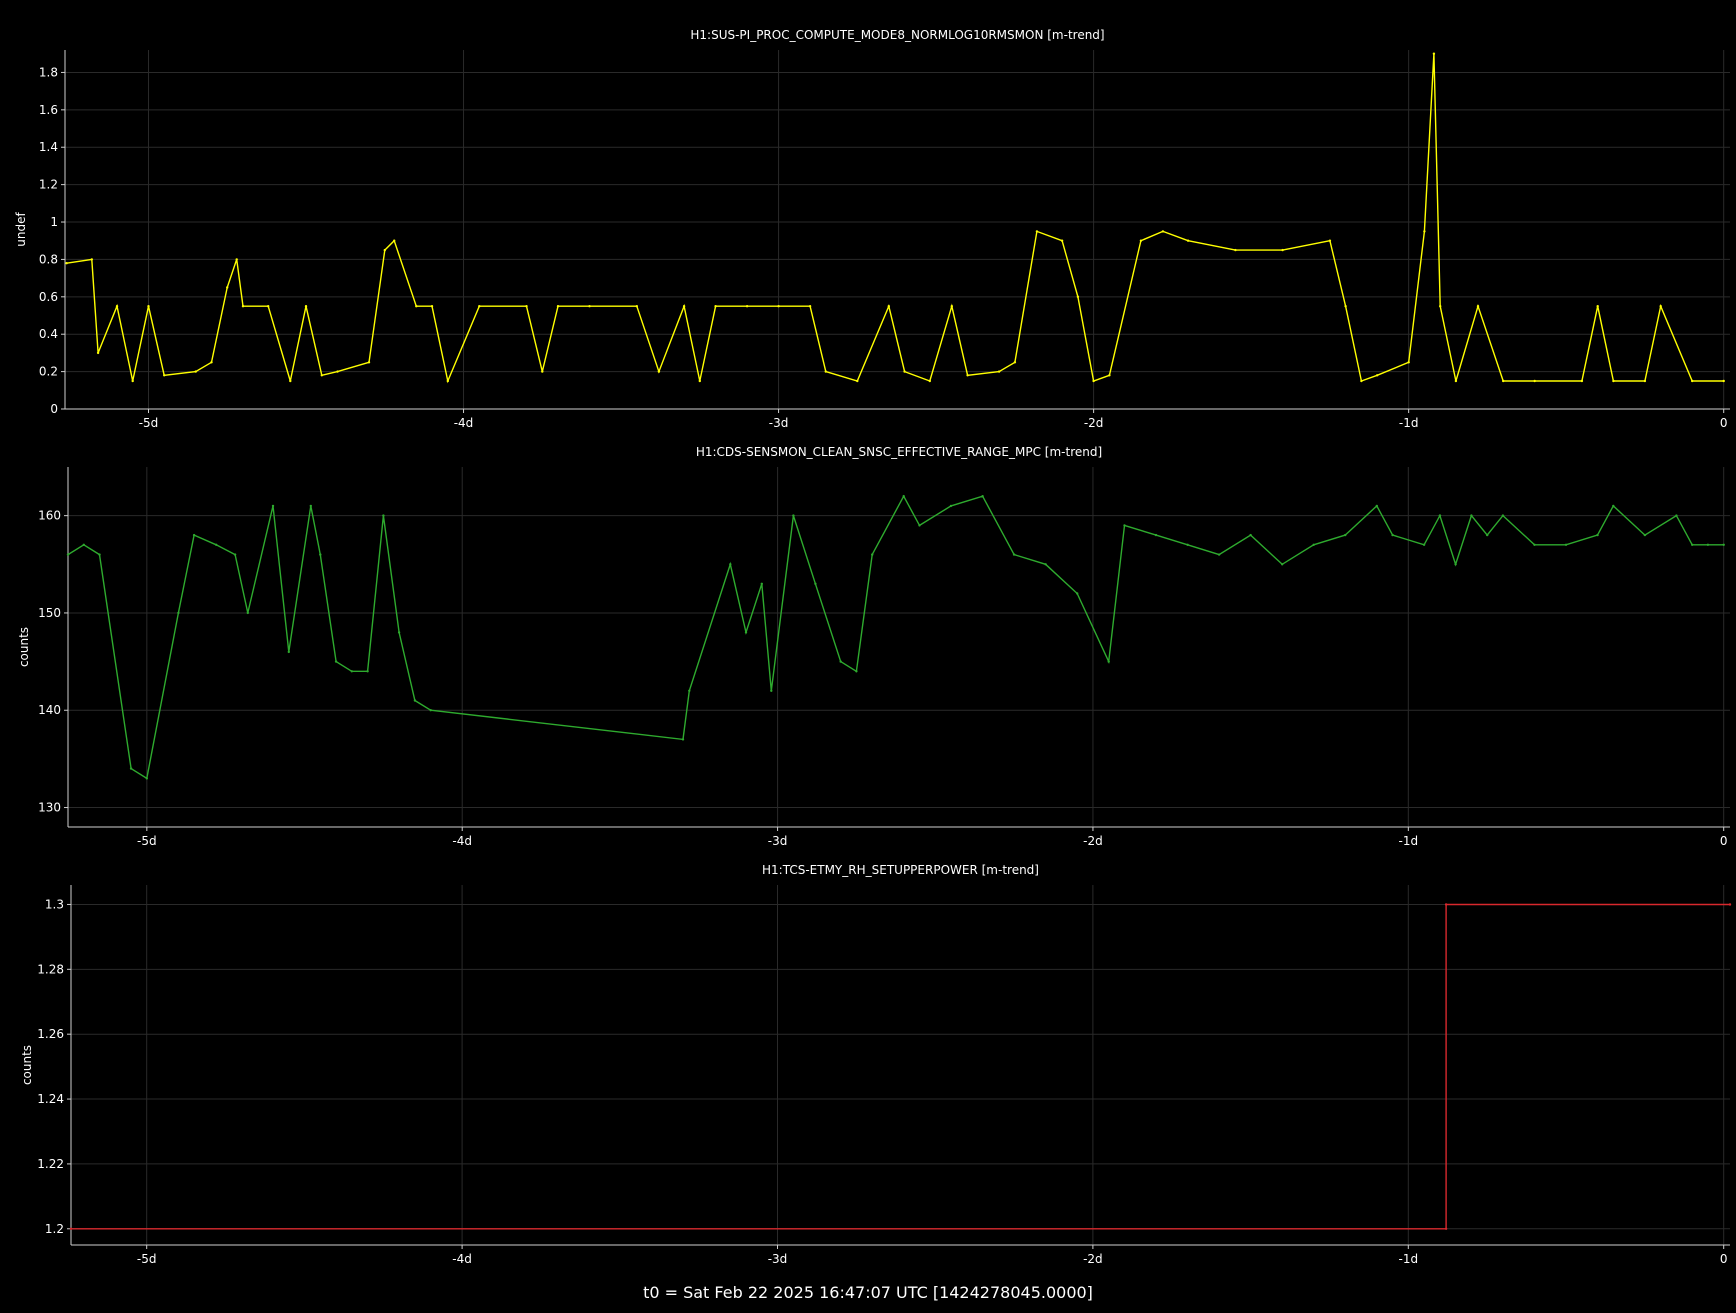 Image resolution: width=1736 pixels, height=1313 pixels. Describe the element at coordinates (21, 229) in the screenshot. I see `panel-1-y-label: undef` at that location.